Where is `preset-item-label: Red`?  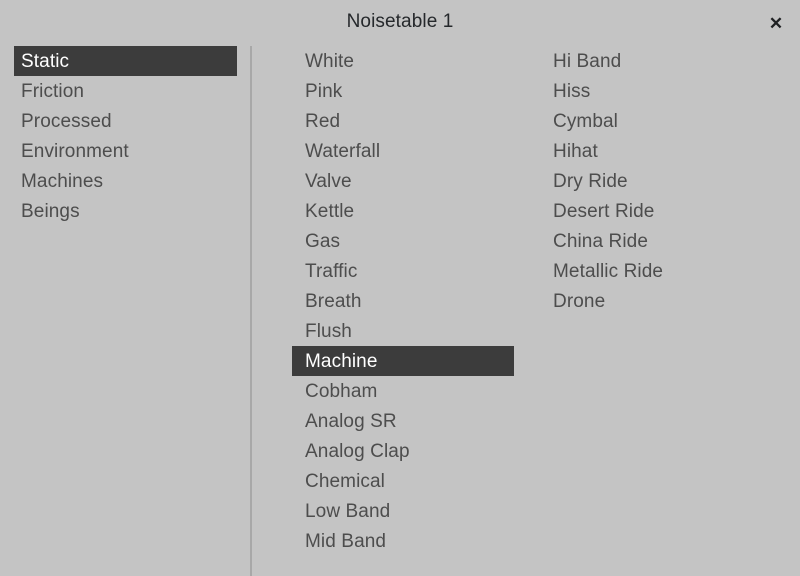 preset-item-label: Red is located at coordinates (323, 121).